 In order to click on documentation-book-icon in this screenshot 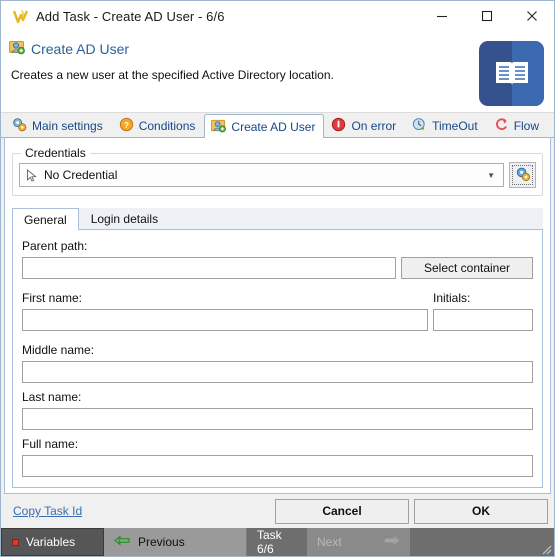, I will do `click(511, 73)`.